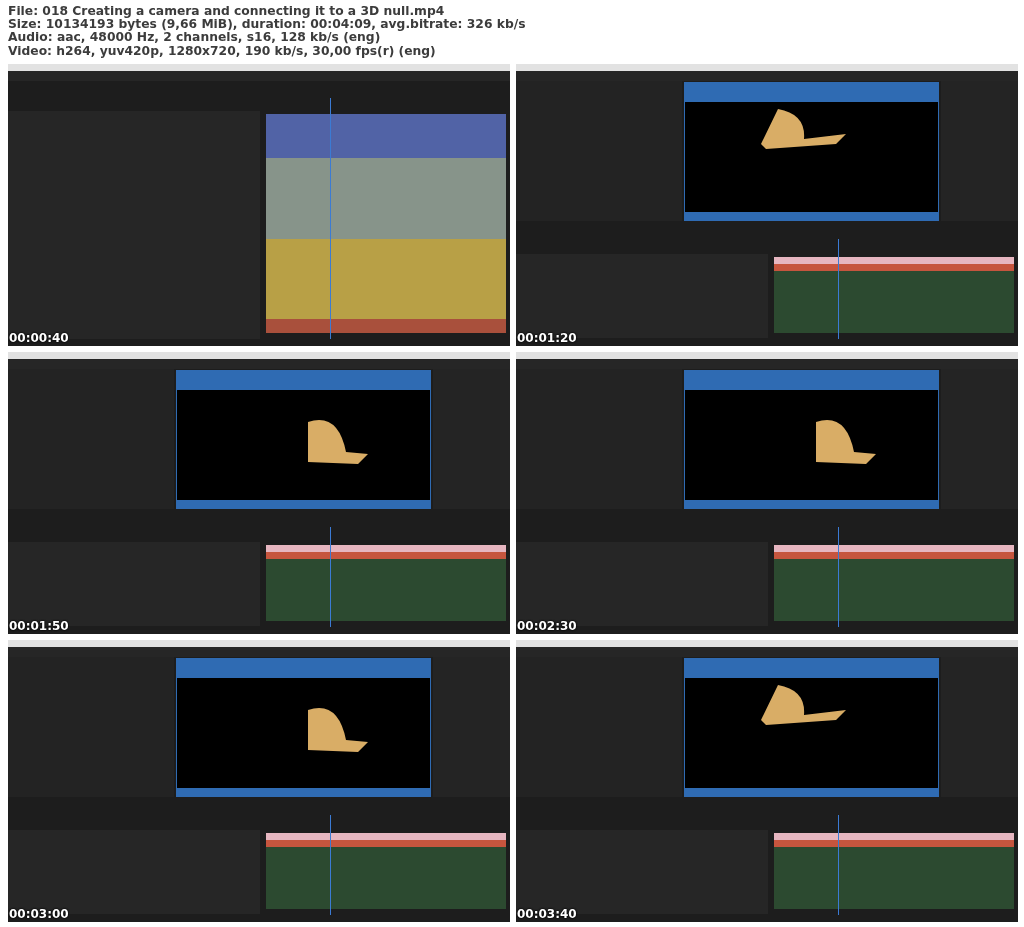  What do you see at coordinates (547, 914) in the screenshot?
I see `video-timestamp: 00:03:40` at bounding box center [547, 914].